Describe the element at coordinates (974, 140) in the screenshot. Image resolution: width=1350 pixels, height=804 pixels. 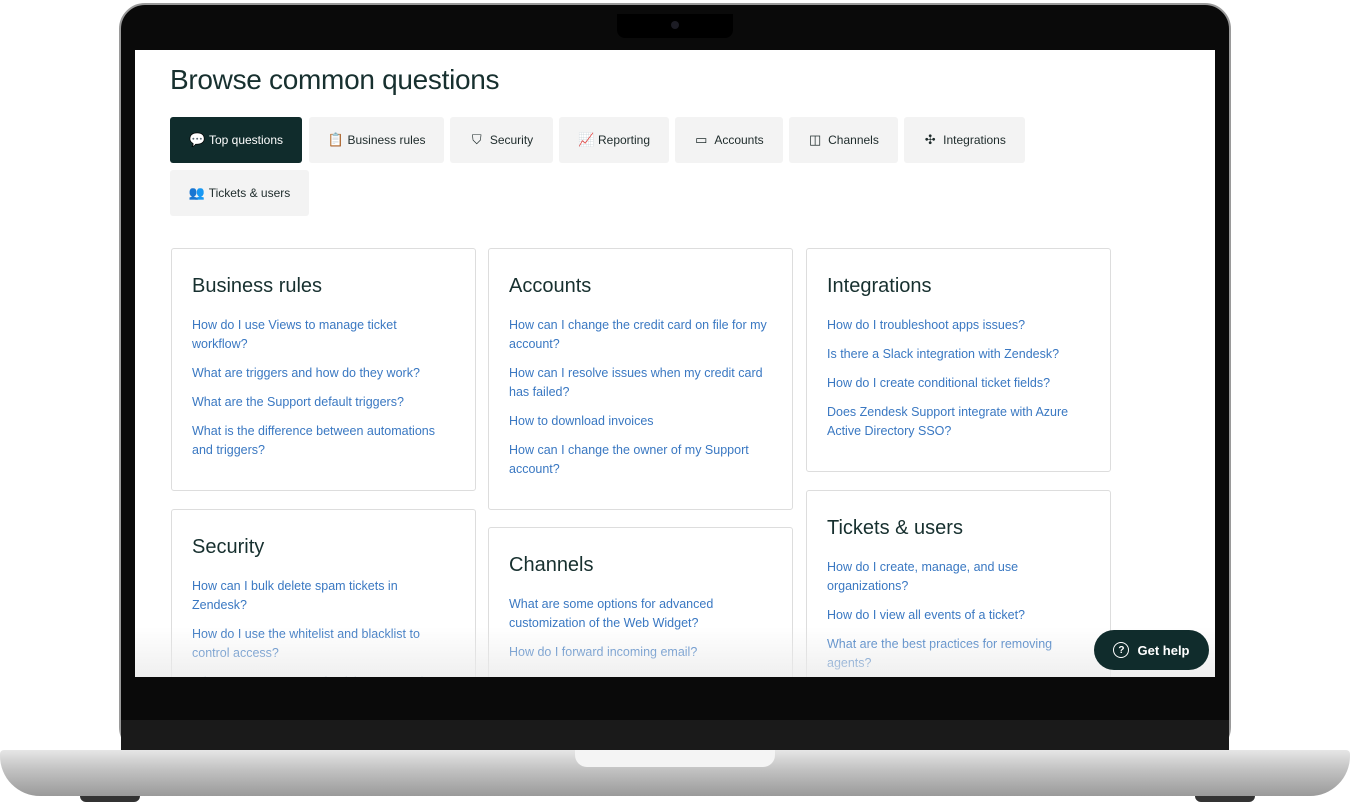
I see `tab-label: Integrations` at that location.